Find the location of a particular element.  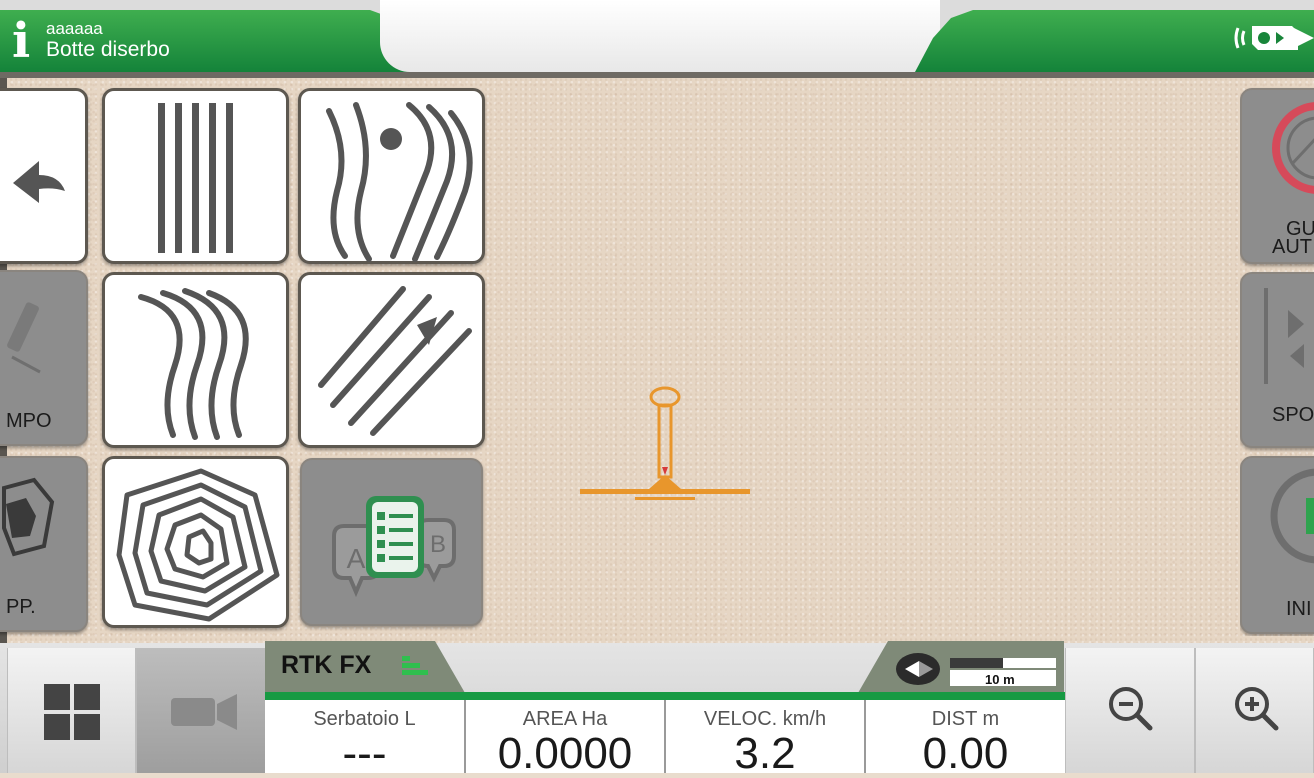

area-label: AREA Ha is located at coordinates (565, 719).